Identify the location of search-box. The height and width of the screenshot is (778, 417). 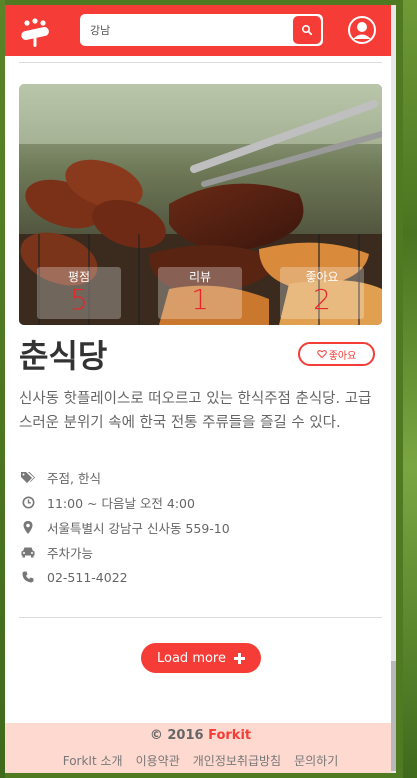
(201, 30).